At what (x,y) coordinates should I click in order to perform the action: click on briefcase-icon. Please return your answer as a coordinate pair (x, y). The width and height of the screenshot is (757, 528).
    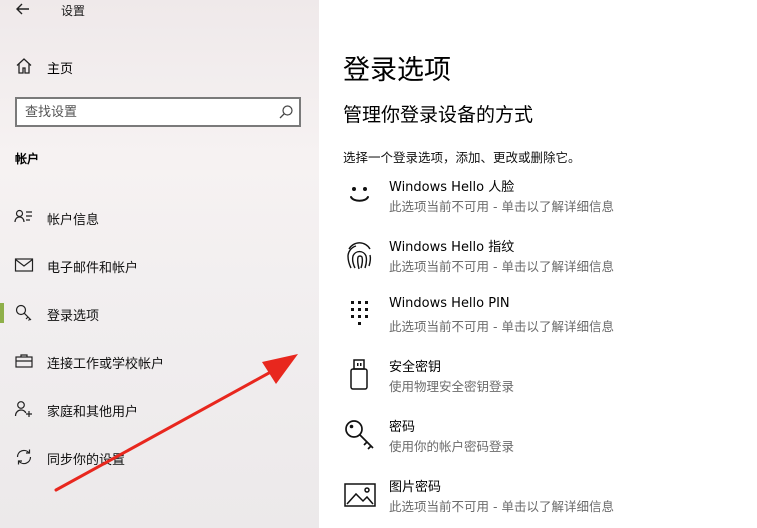
    Looking at the image, I should click on (24, 361).